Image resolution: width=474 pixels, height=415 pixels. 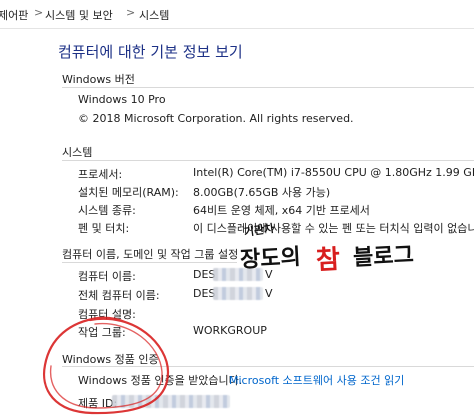 I want to click on page-title: 컴퓨터에 대한 기본 정보 보기, so click(x=150, y=52).